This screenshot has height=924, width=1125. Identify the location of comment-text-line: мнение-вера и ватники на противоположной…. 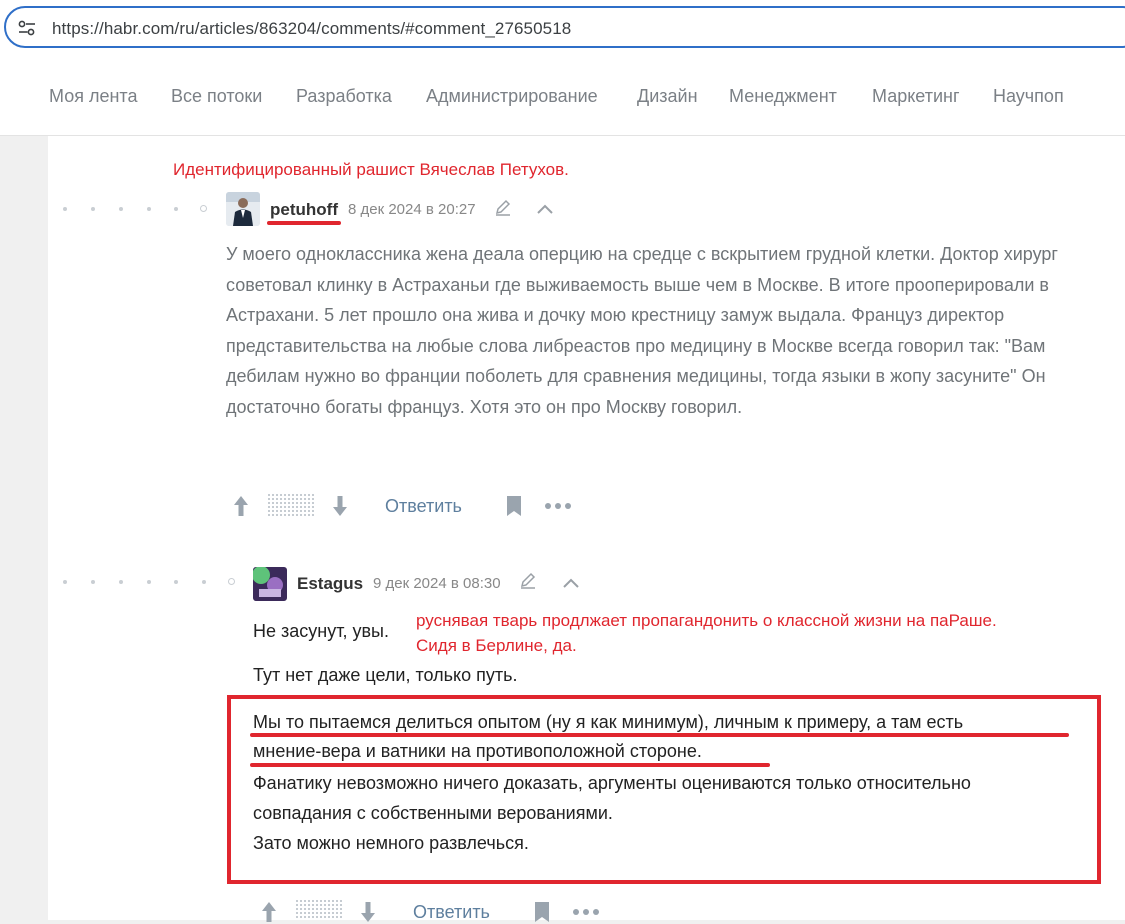
(477, 751).